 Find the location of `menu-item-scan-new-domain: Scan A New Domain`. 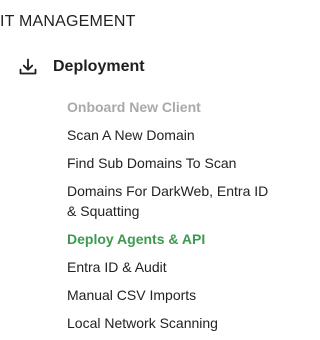

menu-item-scan-new-domain: Scan A New Domain is located at coordinates (172, 135).